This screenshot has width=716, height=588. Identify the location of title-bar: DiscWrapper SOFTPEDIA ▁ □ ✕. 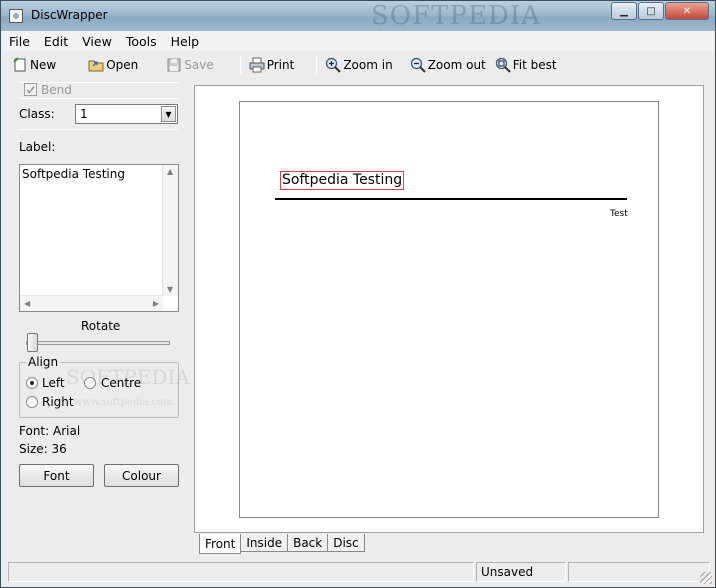
(358, 16).